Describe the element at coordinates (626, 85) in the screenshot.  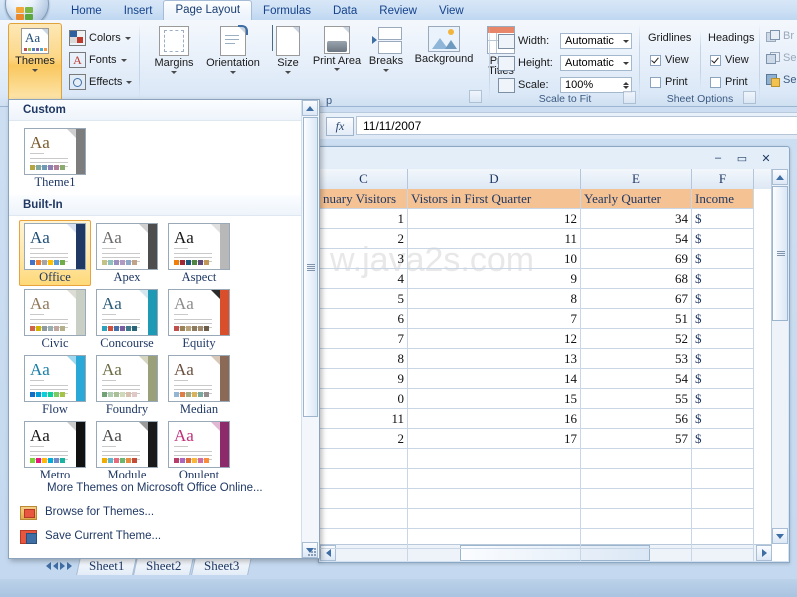
I see `scale-spinner` at that location.